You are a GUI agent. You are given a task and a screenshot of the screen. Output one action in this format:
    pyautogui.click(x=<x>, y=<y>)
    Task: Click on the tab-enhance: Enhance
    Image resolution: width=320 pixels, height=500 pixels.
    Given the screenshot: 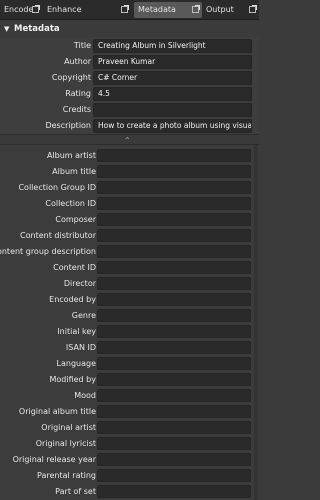 What is the action you would take?
    pyautogui.click(x=87, y=10)
    